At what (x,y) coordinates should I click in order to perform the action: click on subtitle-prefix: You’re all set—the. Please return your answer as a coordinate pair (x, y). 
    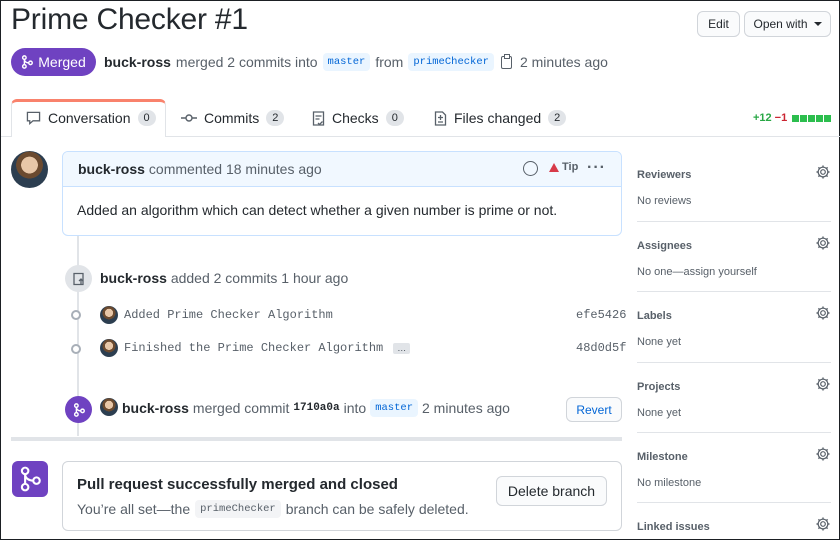
    Looking at the image, I should click on (134, 509).